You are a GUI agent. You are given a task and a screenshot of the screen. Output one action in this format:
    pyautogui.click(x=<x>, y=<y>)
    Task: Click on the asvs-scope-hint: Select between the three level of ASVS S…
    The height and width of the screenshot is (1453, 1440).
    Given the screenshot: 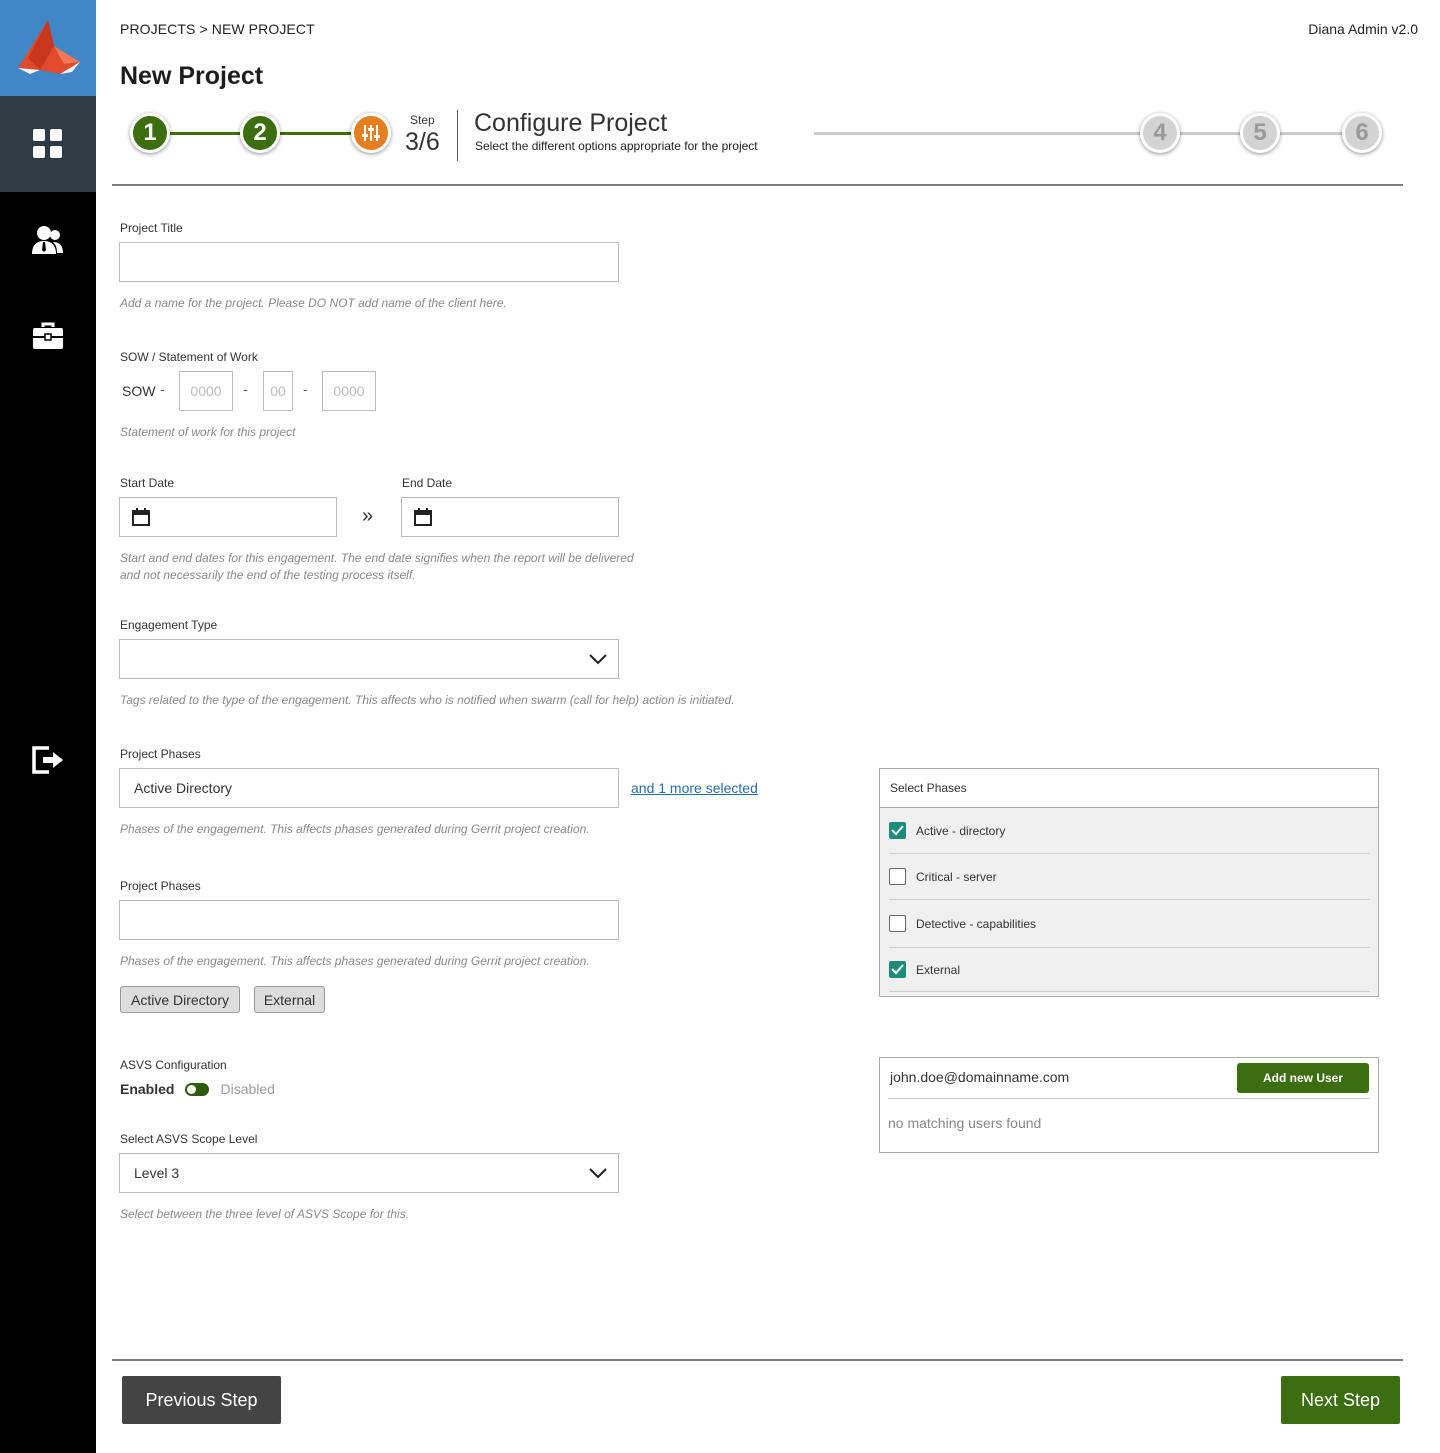 What is the action you would take?
    pyautogui.click(x=265, y=1214)
    